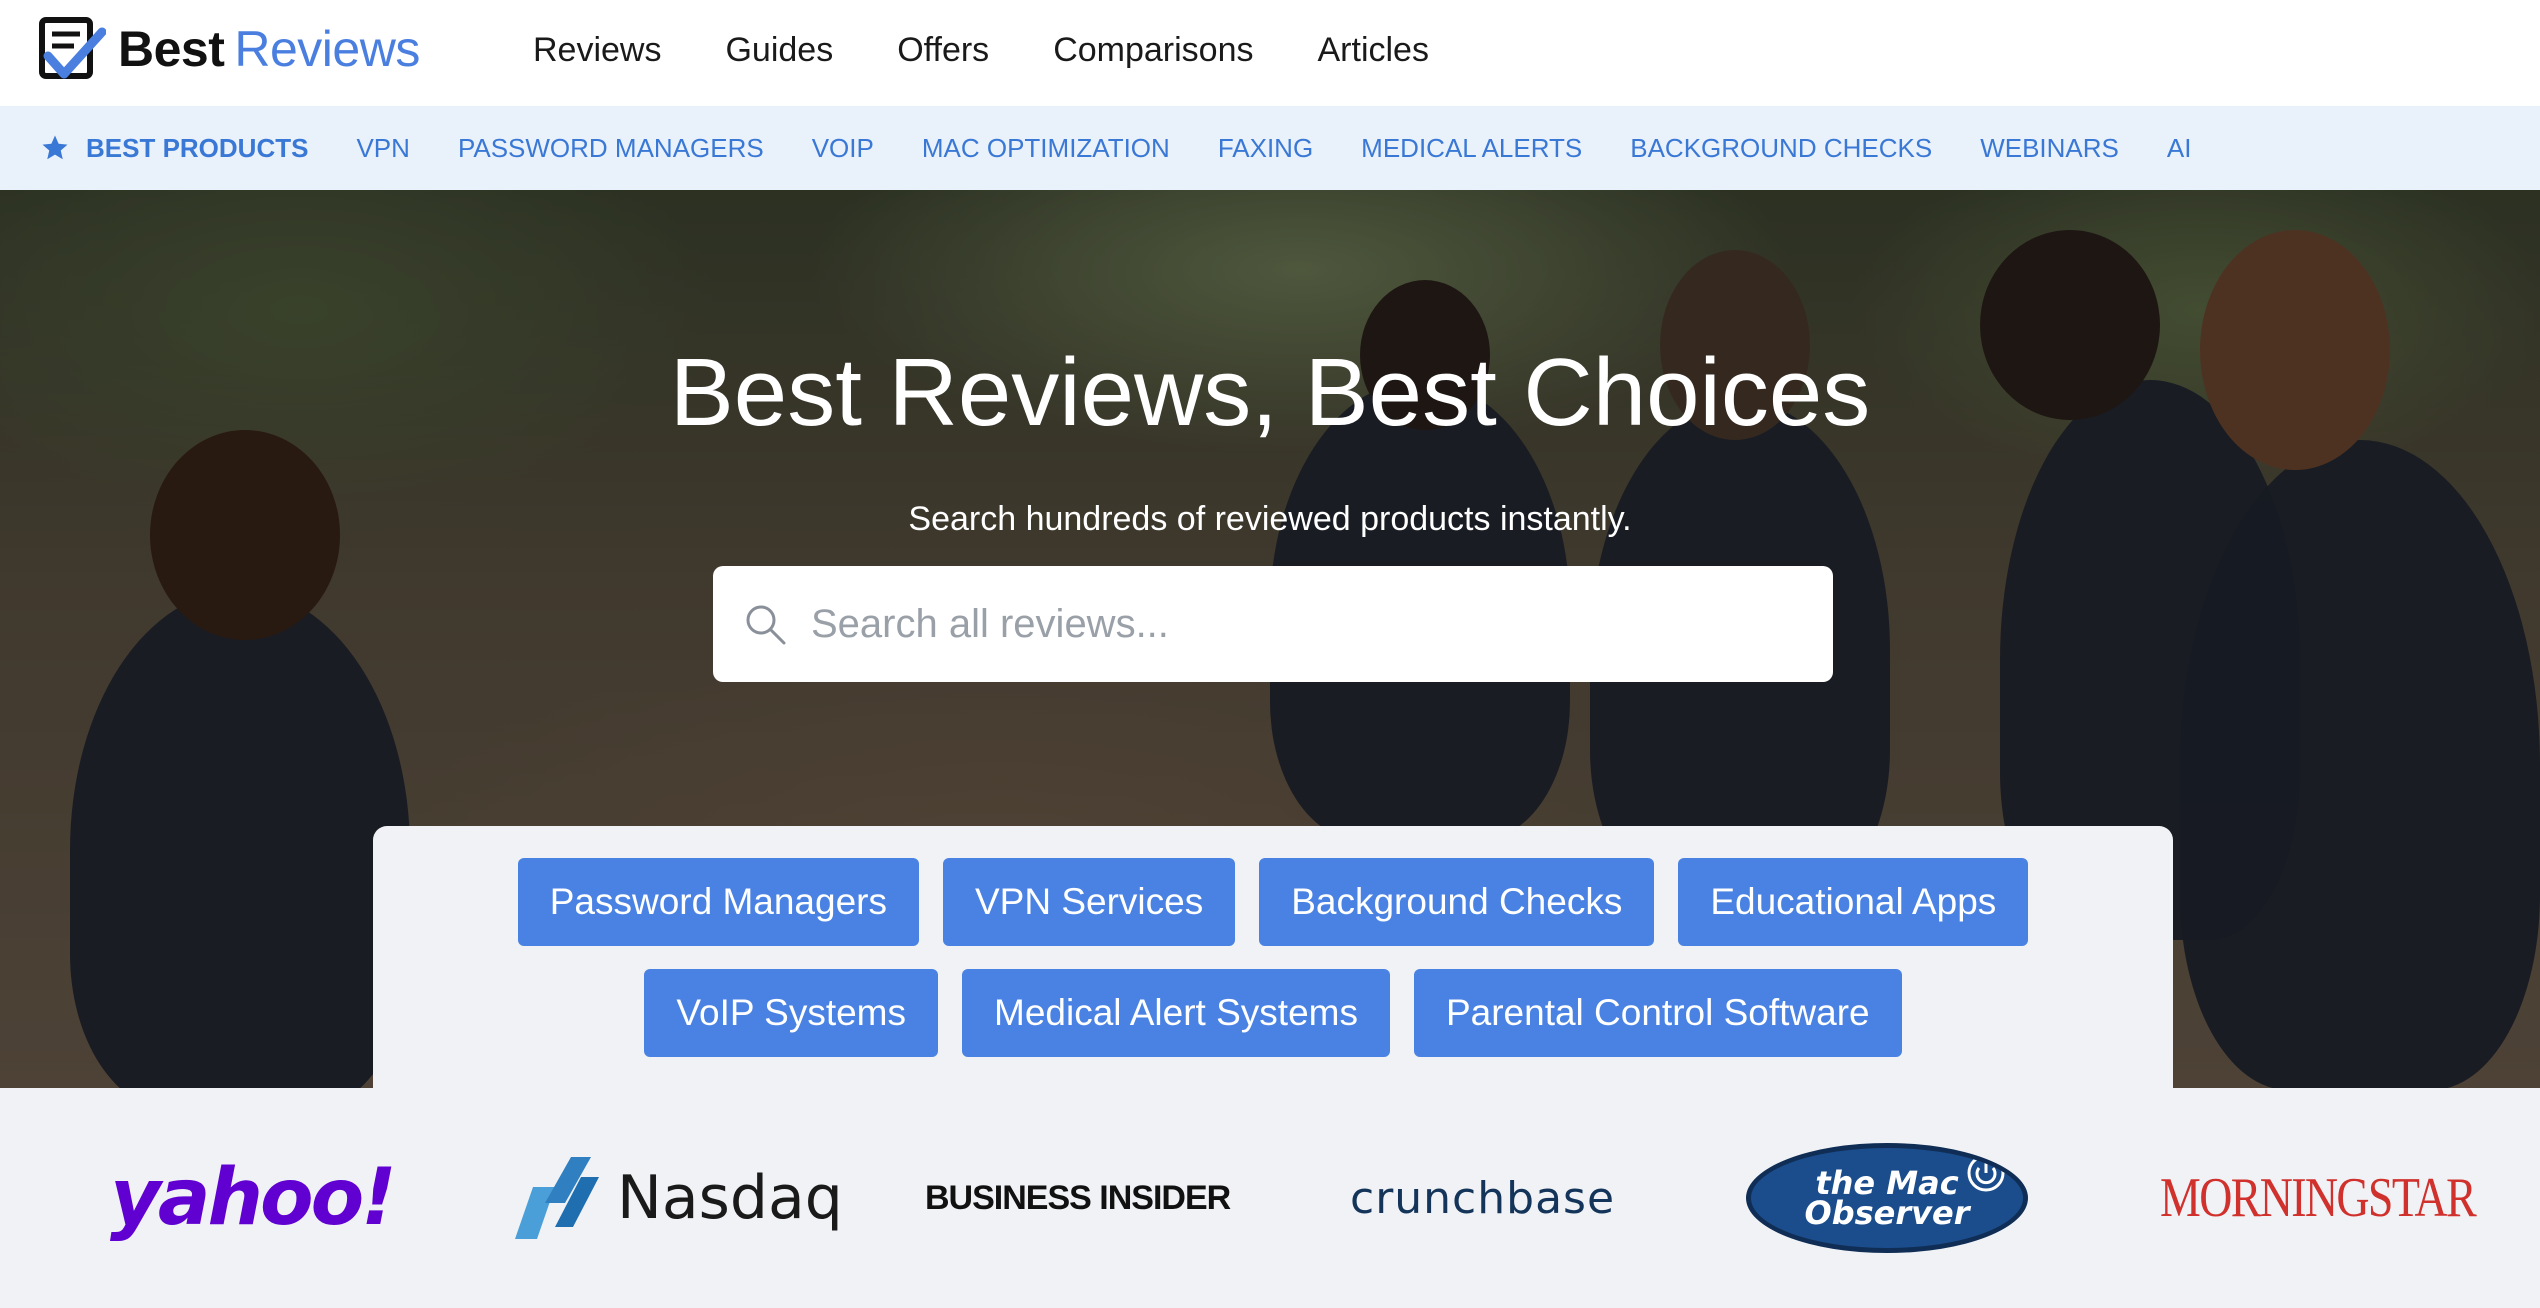  I want to click on logo-word-reviews: Reviews, so click(327, 49).